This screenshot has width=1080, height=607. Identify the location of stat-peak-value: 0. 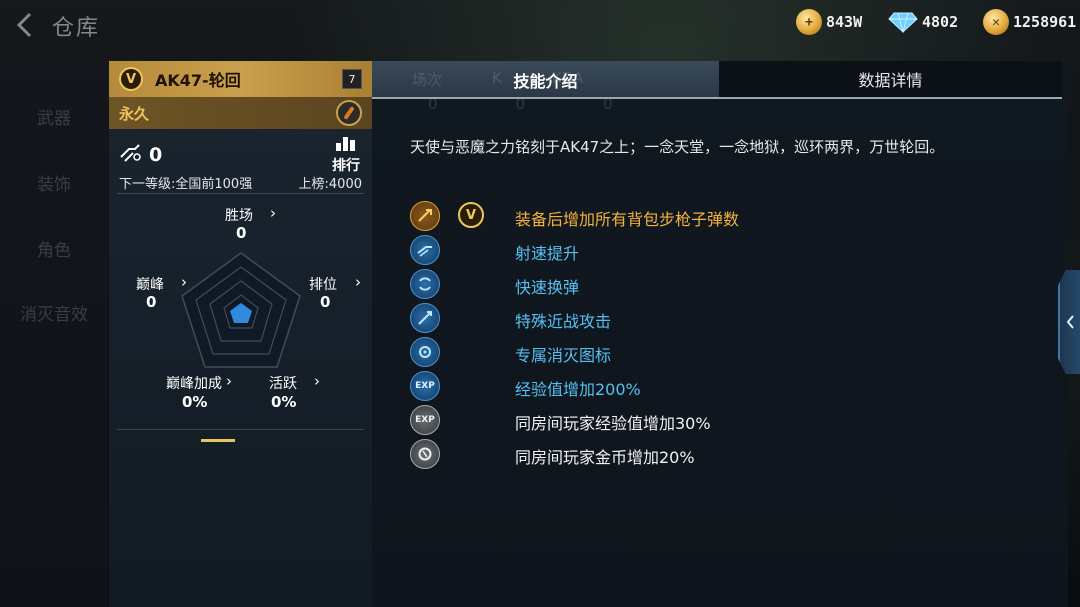
(151, 302).